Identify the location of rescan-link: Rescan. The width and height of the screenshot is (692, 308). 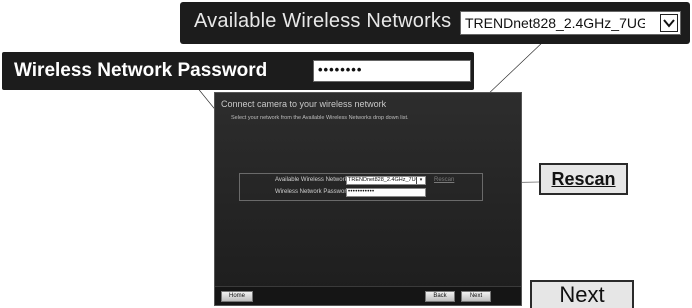
(444, 180).